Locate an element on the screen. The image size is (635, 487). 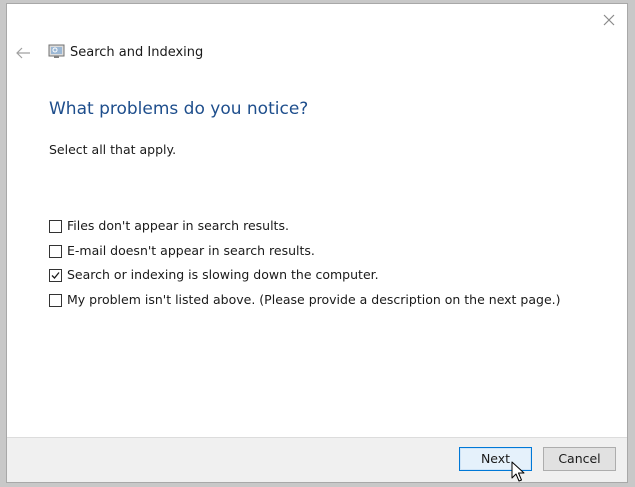
checkbox-indexing-slow is located at coordinates (55, 275).